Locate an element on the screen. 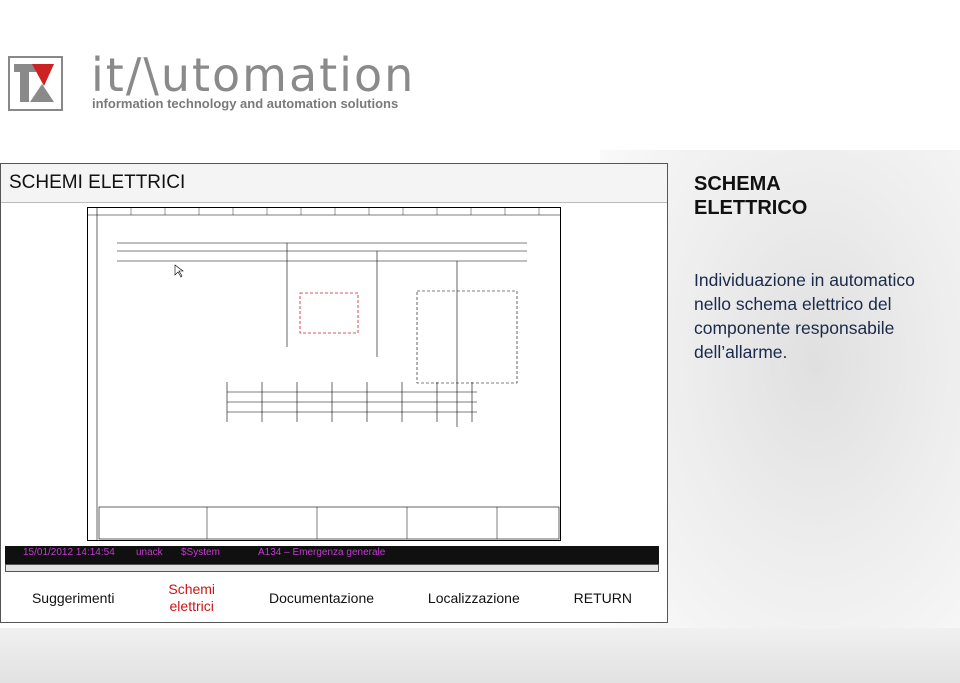 The image size is (960, 683). nav-schemi-elettrici-button: Schemi elettrici is located at coordinates (191, 598).